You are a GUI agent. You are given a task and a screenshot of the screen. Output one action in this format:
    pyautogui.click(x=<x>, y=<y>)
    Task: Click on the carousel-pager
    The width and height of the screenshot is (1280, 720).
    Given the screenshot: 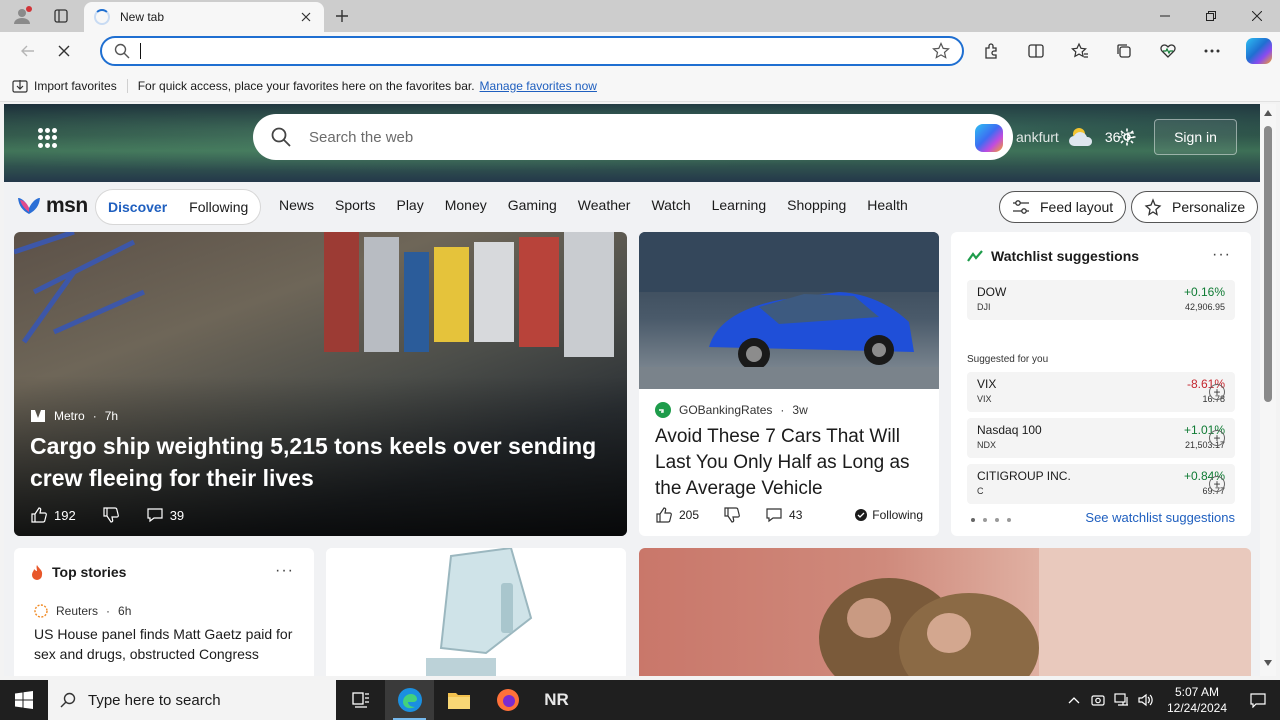 What is the action you would take?
    pyautogui.click(x=991, y=520)
    